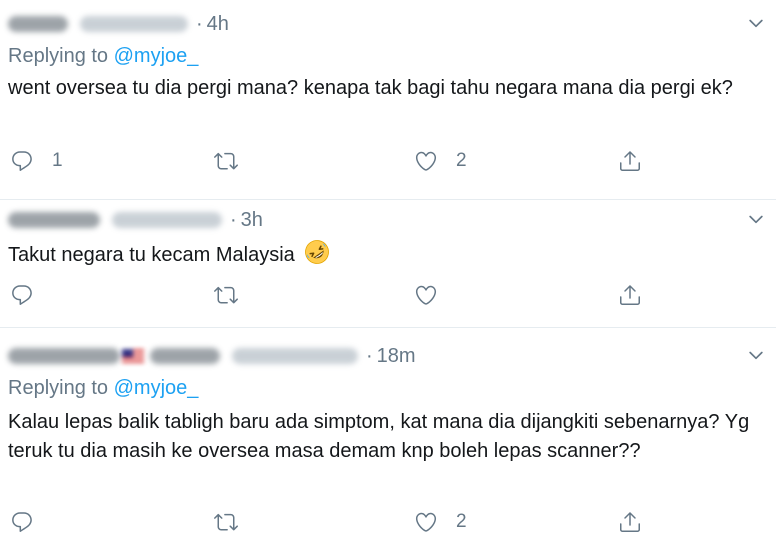 This screenshot has width=776, height=534. What do you see at coordinates (388, 254) in the screenshot?
I see `tweet-text: Takut negara tu kecam Malaysia` at bounding box center [388, 254].